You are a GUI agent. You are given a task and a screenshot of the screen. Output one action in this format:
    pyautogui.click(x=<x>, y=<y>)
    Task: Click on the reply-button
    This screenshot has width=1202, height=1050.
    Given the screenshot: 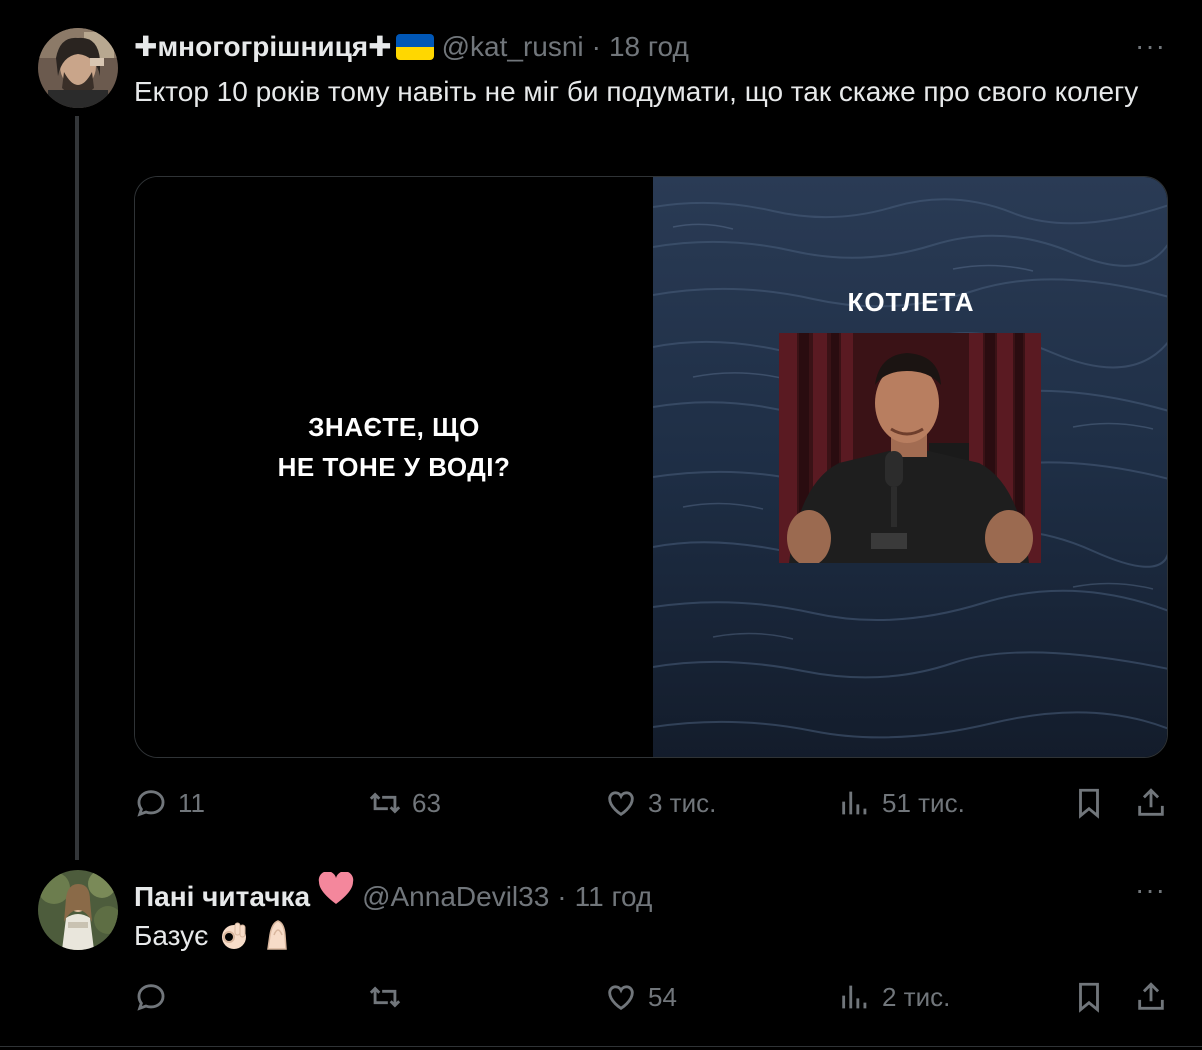 What is the action you would take?
    pyautogui.click(x=156, y=997)
    